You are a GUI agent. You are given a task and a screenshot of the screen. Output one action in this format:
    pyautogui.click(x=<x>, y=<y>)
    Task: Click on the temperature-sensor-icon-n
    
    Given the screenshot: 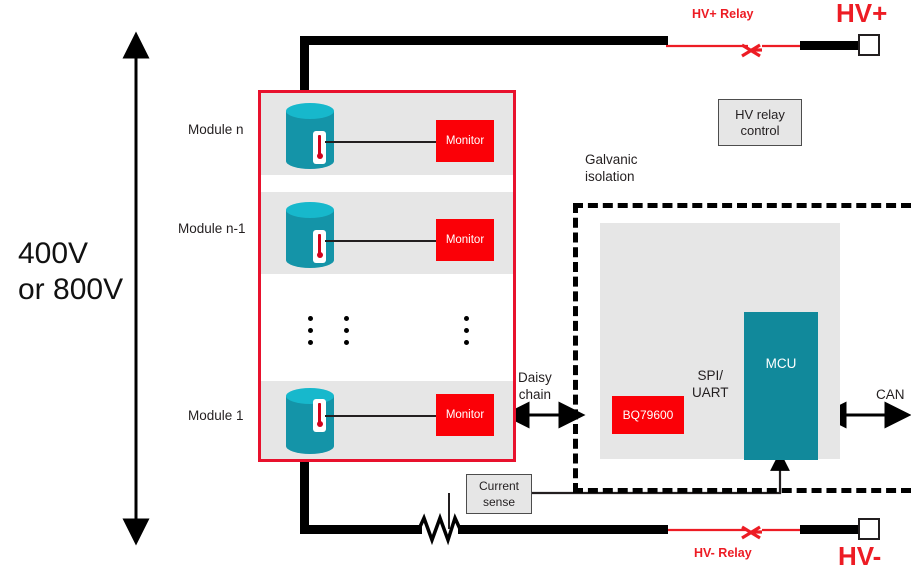 What is the action you would take?
    pyautogui.click(x=319, y=147)
    